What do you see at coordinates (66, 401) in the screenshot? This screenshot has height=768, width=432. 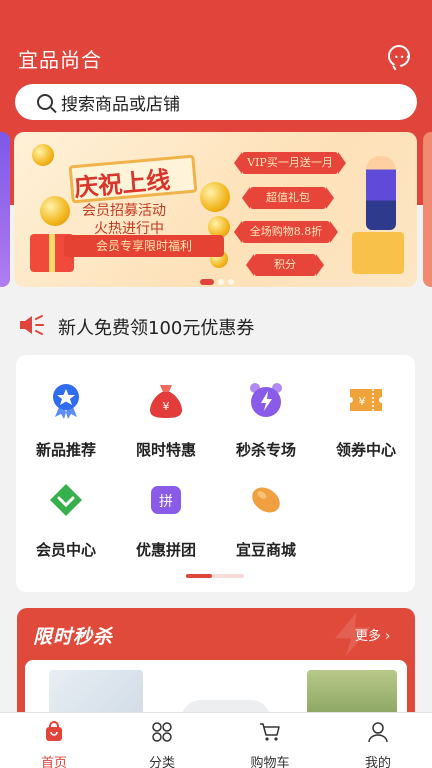 I see `medal-icon` at bounding box center [66, 401].